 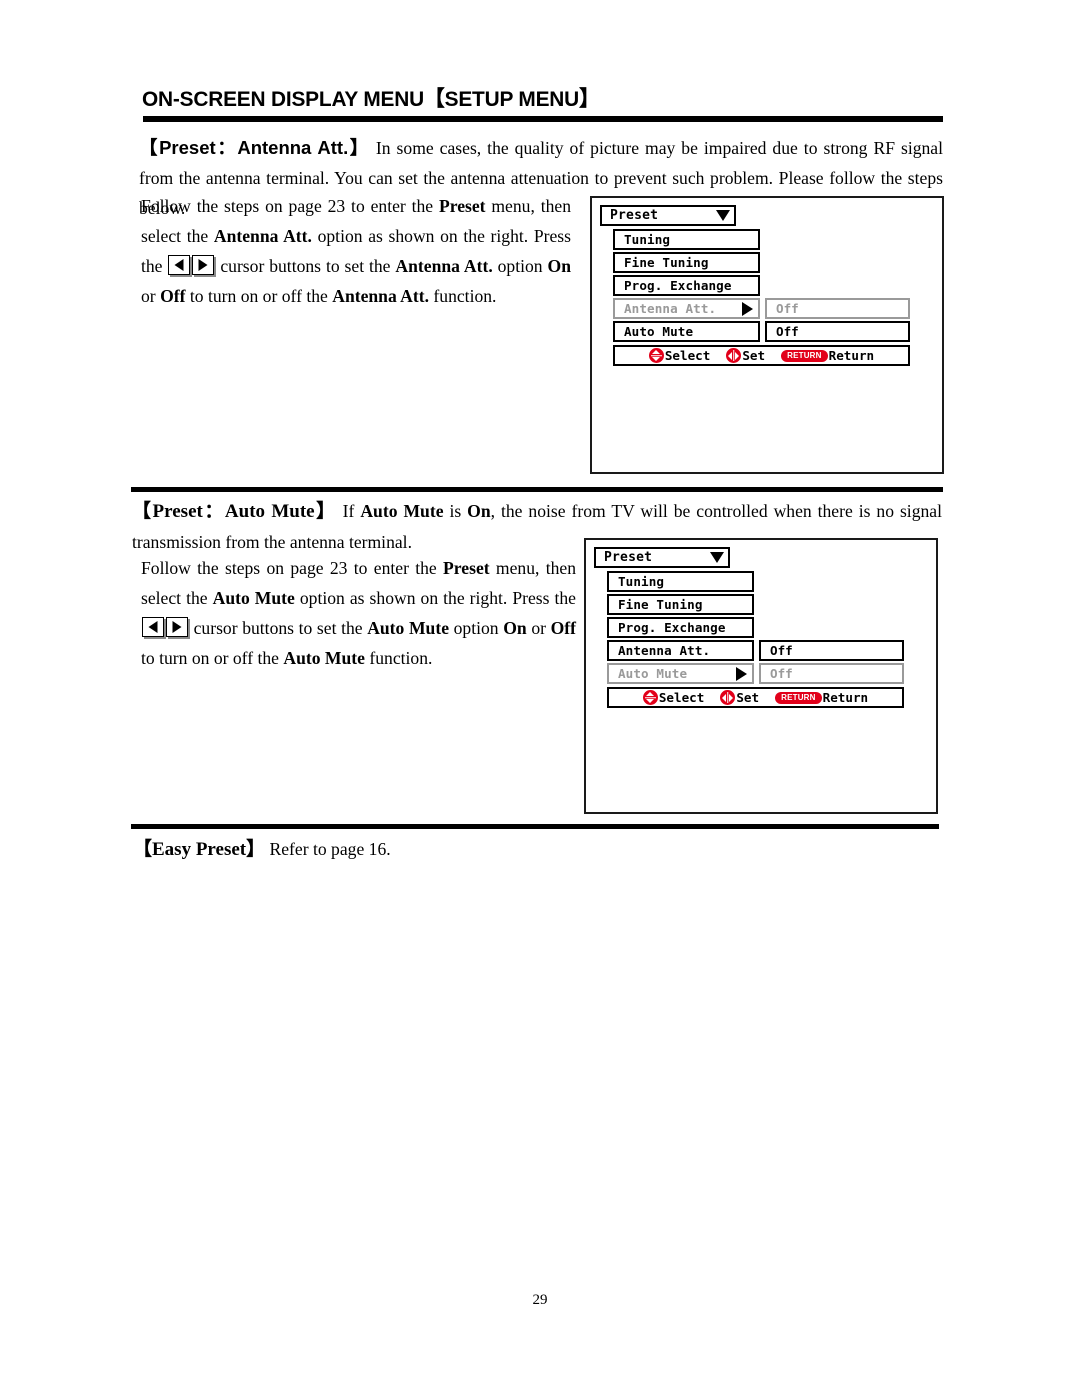 What do you see at coordinates (662, 557) in the screenshot?
I see `osd2-menu-header: Preset` at bounding box center [662, 557].